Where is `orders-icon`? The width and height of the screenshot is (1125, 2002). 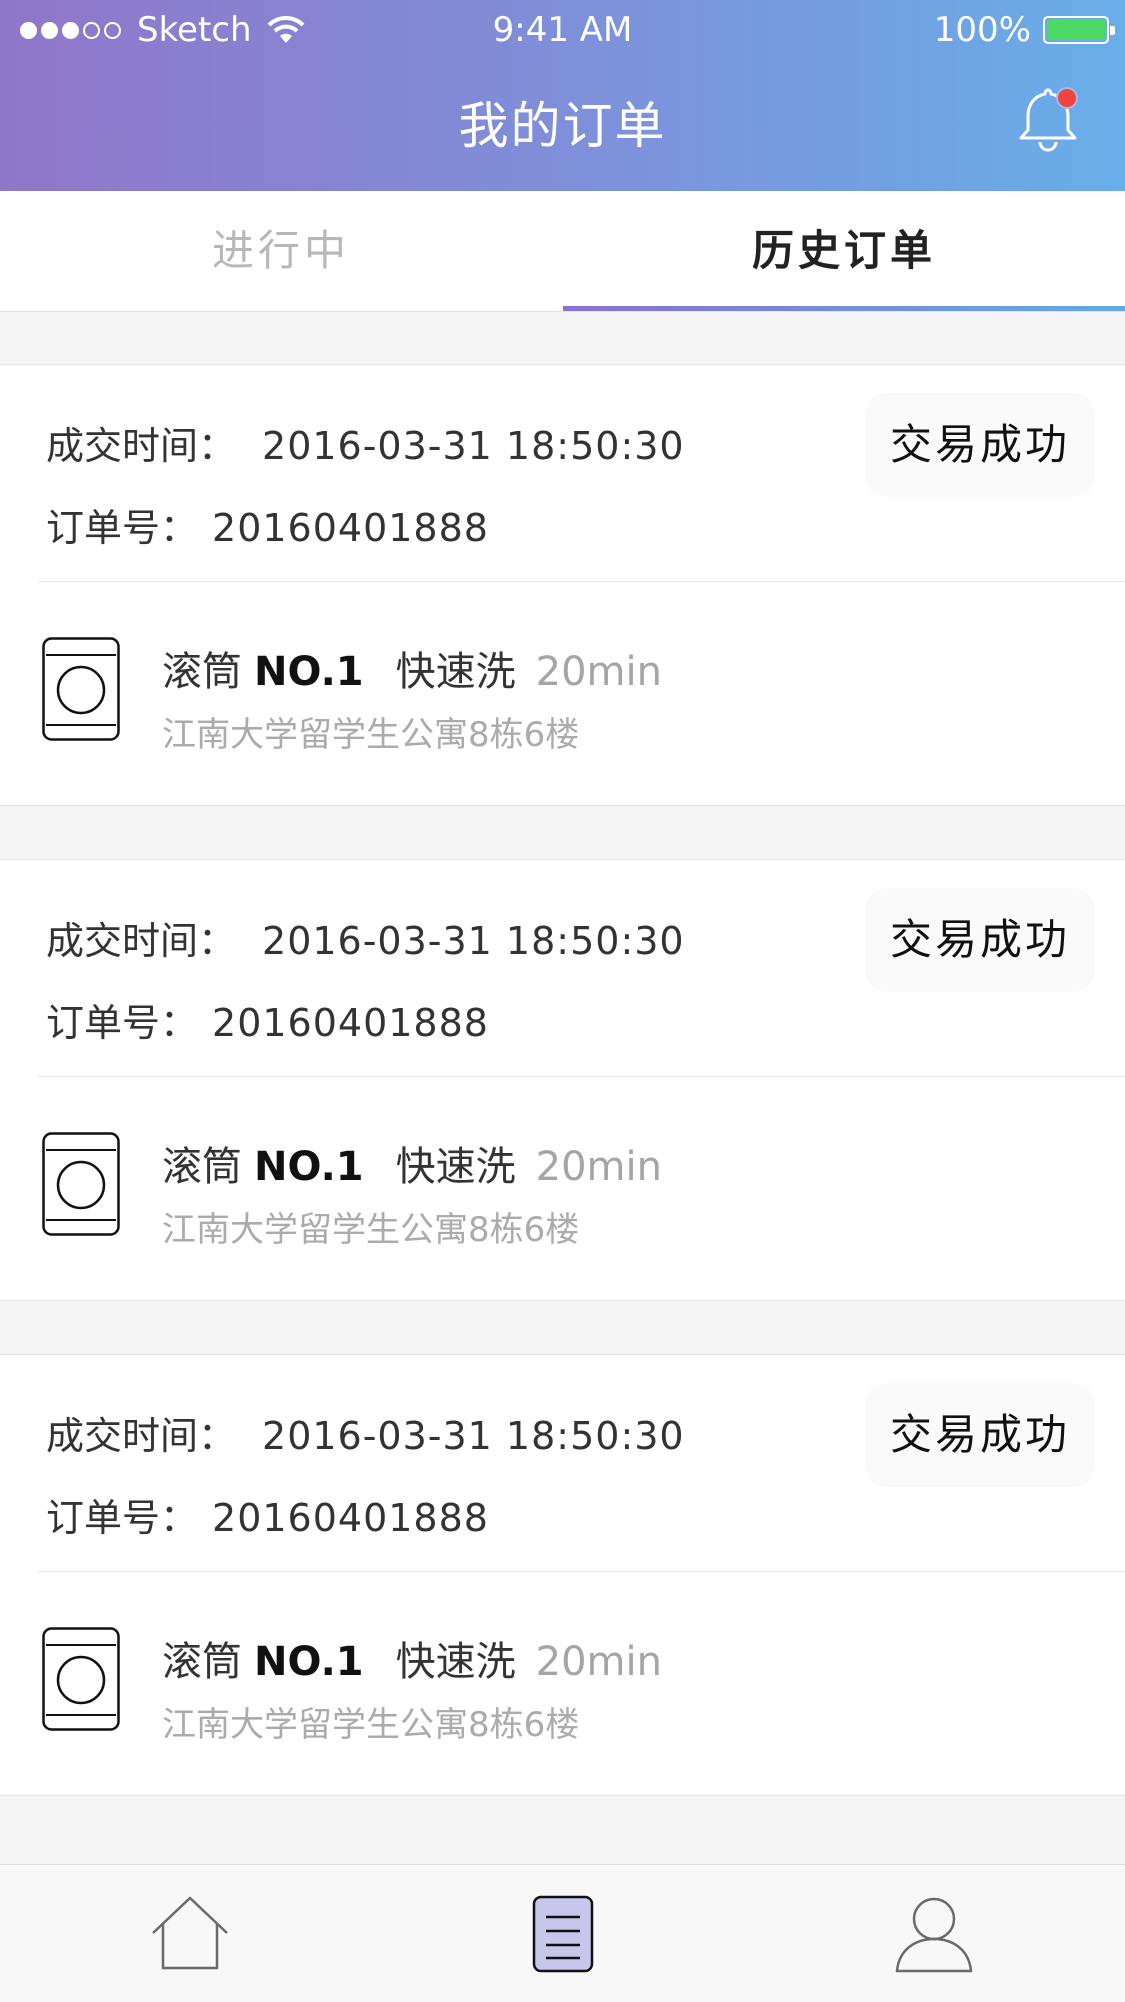
orders-icon is located at coordinates (563, 1934).